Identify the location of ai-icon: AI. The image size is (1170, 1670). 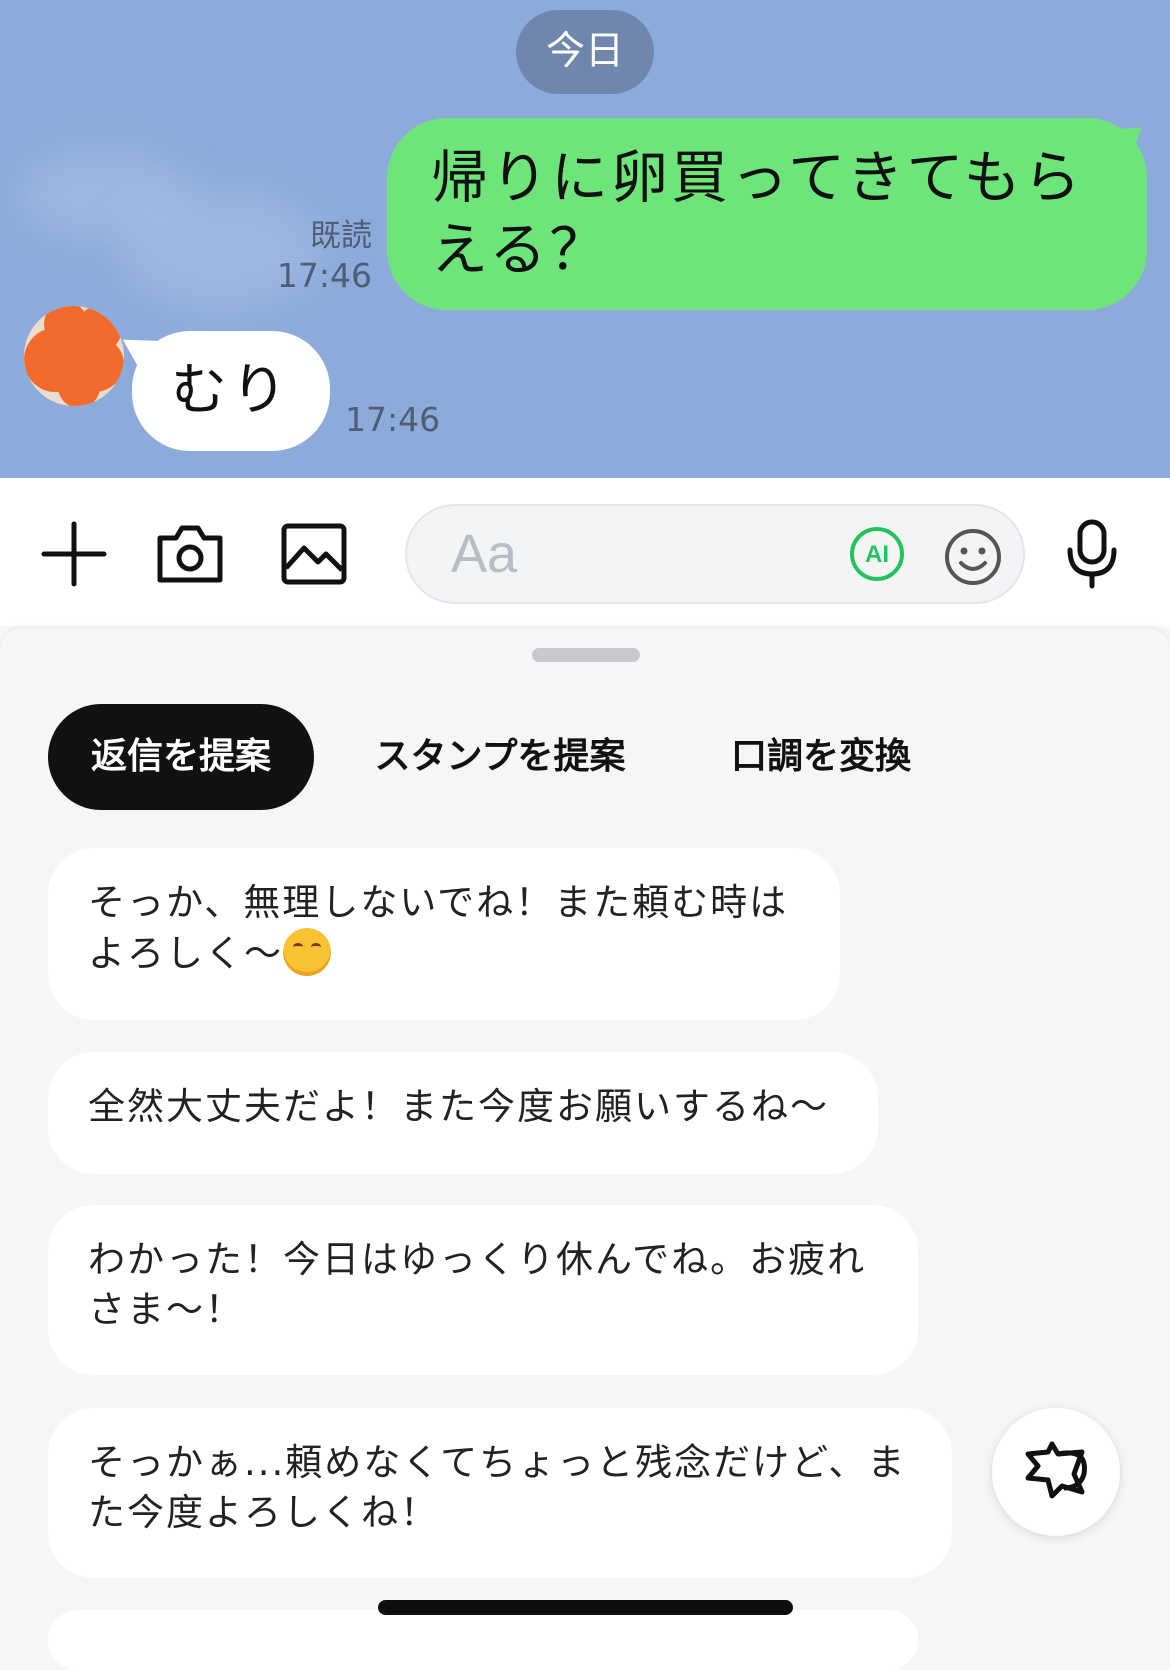
(877, 554).